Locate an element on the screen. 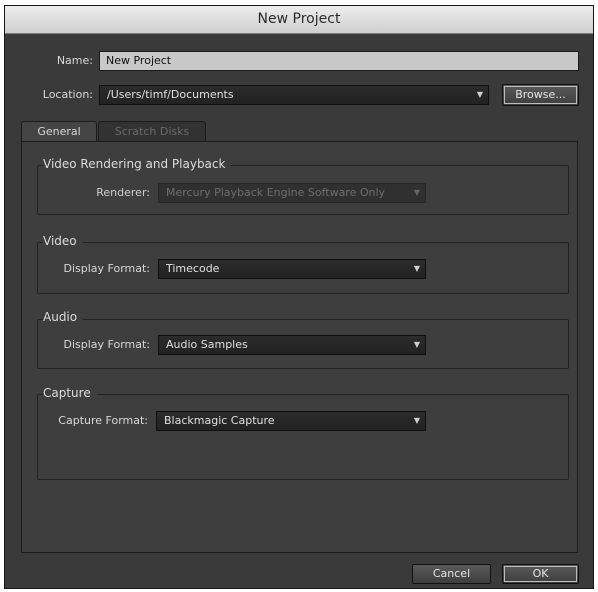  name-input: New Project is located at coordinates (339, 61).